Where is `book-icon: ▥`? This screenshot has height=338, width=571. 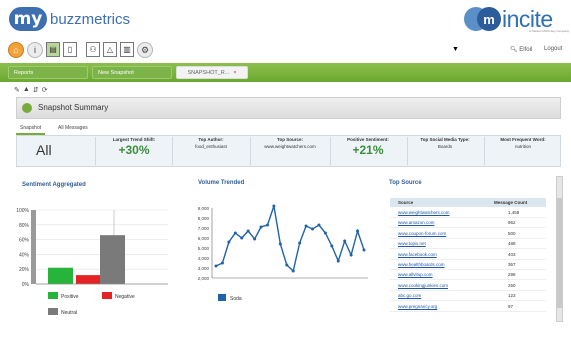 book-icon: ▥ is located at coordinates (127, 49).